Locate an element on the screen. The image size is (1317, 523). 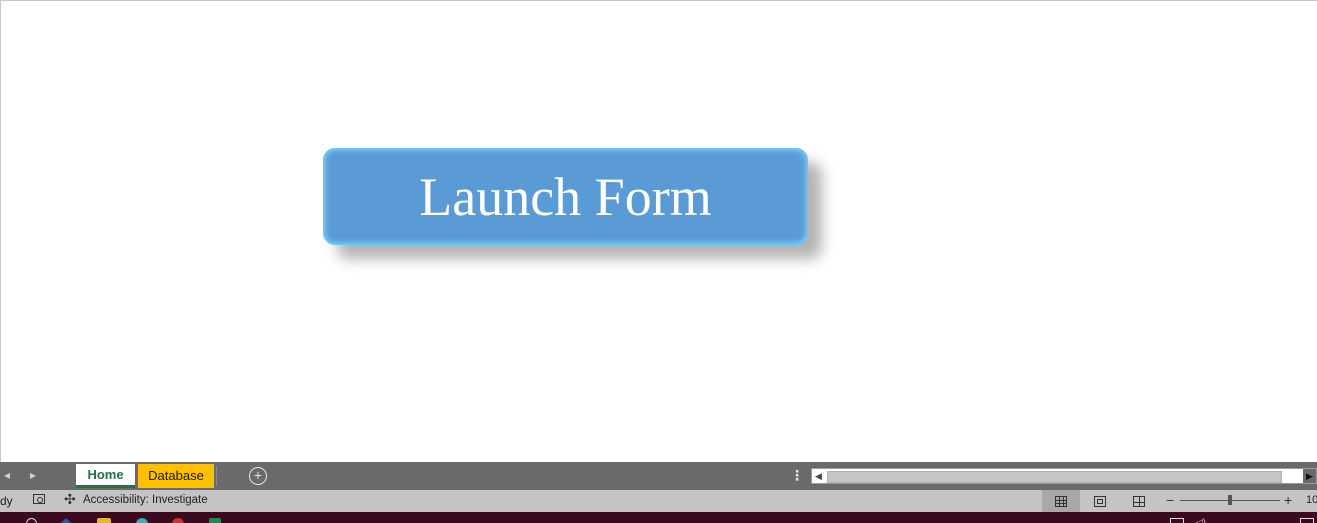
normal-view-icon is located at coordinates (1061, 501).